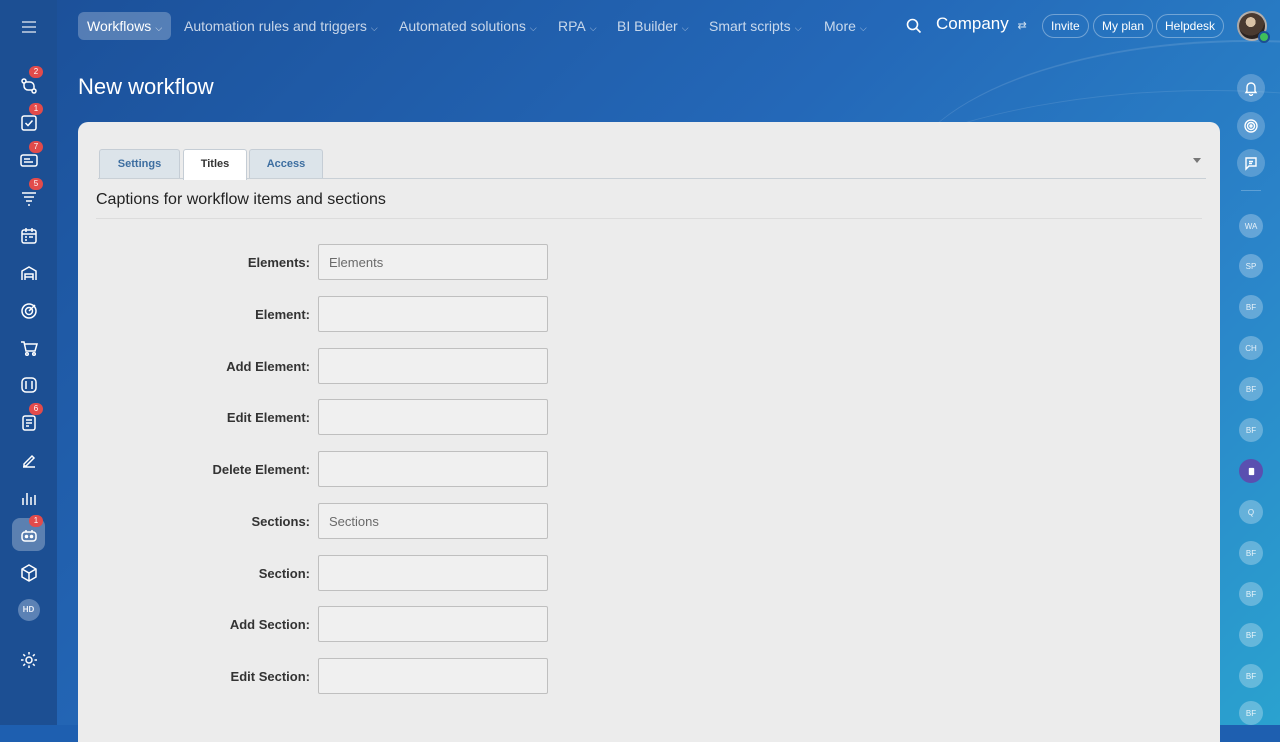  I want to click on contact-avatar: CH, so click(1251, 348).